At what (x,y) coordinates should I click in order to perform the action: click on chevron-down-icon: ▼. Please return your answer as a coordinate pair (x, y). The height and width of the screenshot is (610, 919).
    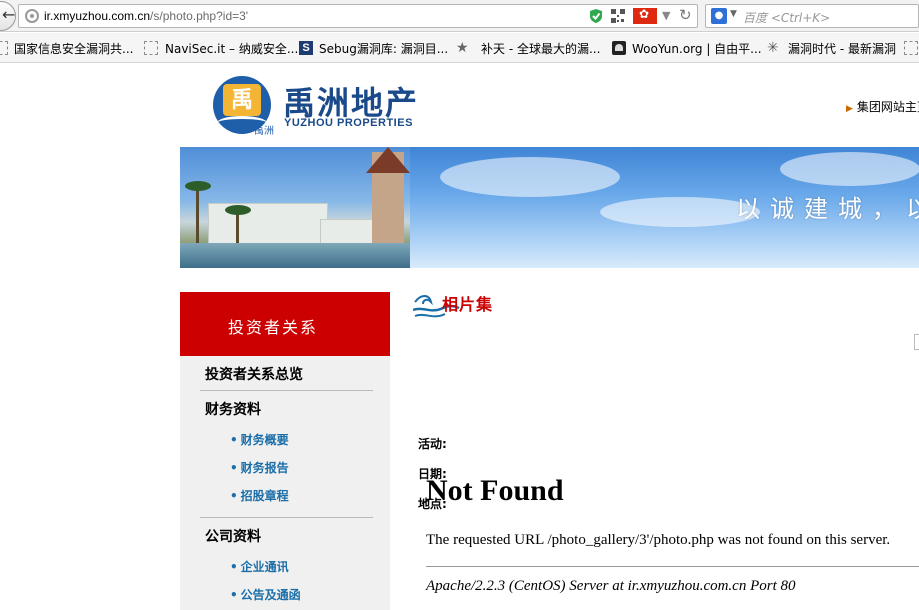
    Looking at the image, I should click on (666, 15).